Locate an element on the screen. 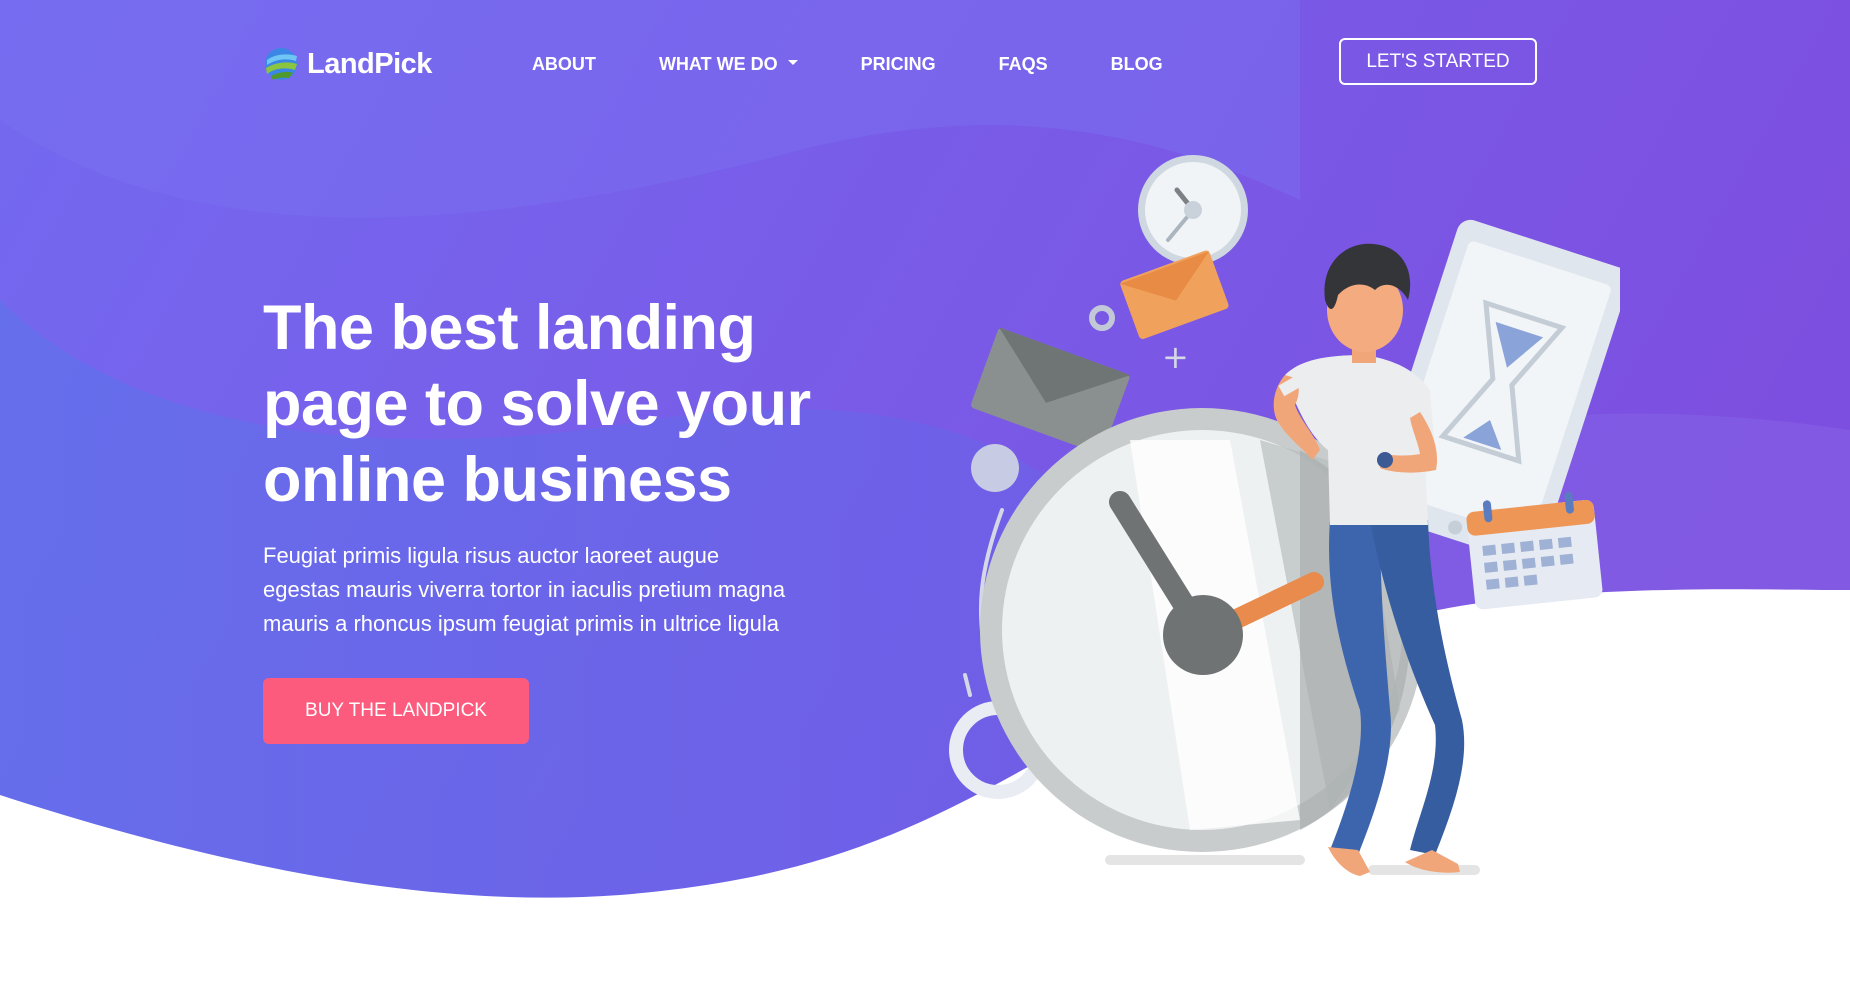  orange-envelope-icon is located at coordinates (1174, 295).